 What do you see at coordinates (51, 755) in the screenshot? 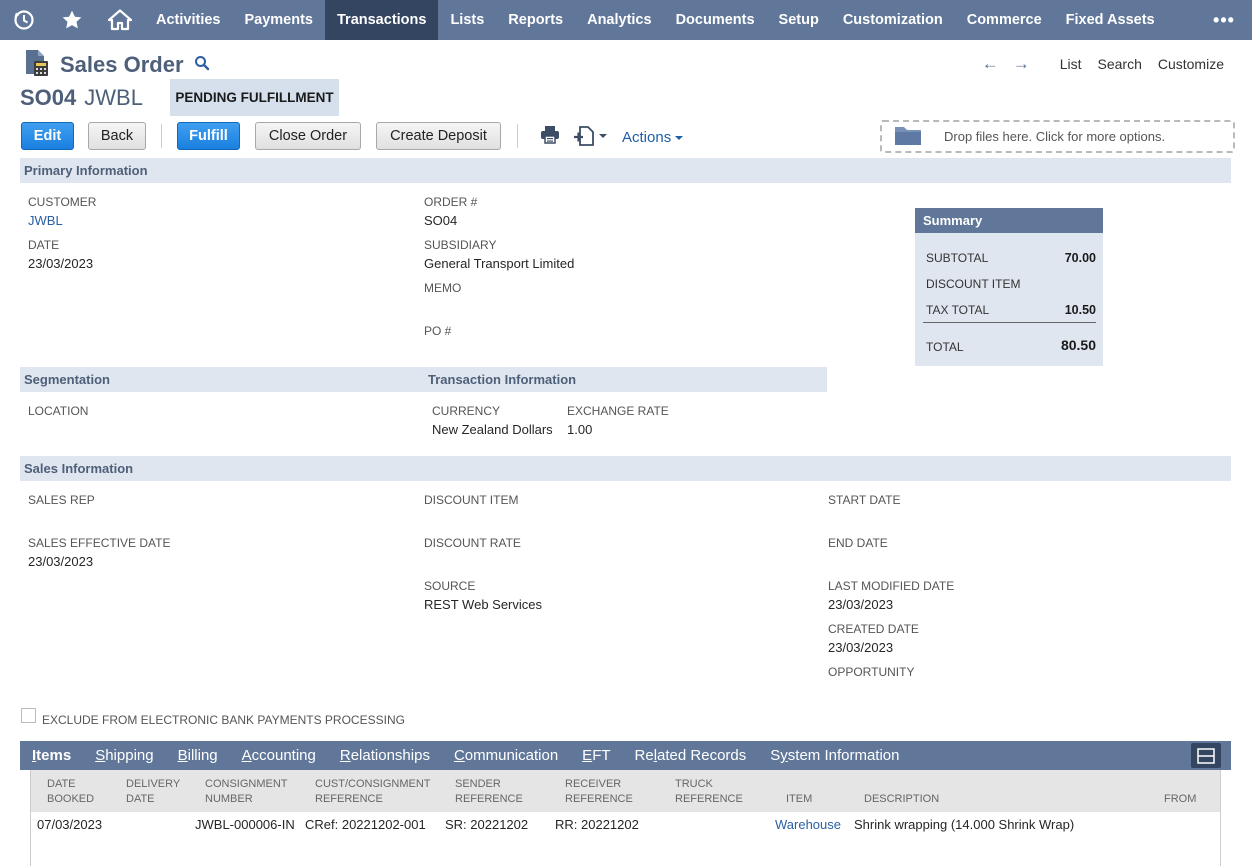
I see `tab-items: Items` at bounding box center [51, 755].